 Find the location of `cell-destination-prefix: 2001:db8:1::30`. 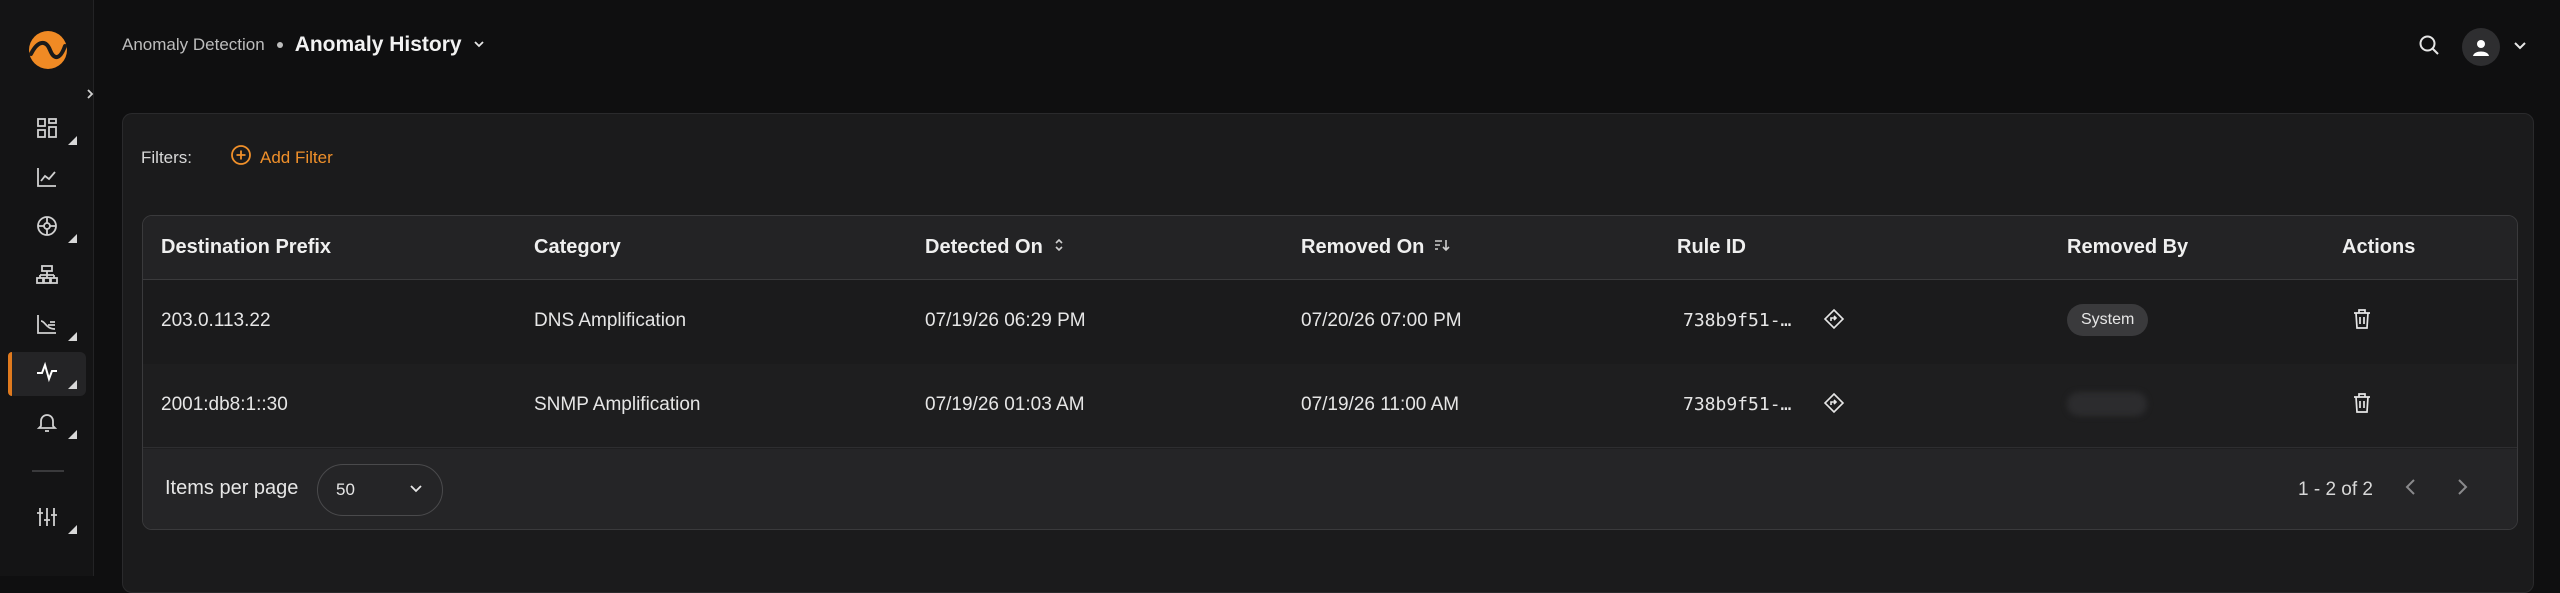

cell-destination-prefix: 2001:db8:1::30 is located at coordinates (224, 404).